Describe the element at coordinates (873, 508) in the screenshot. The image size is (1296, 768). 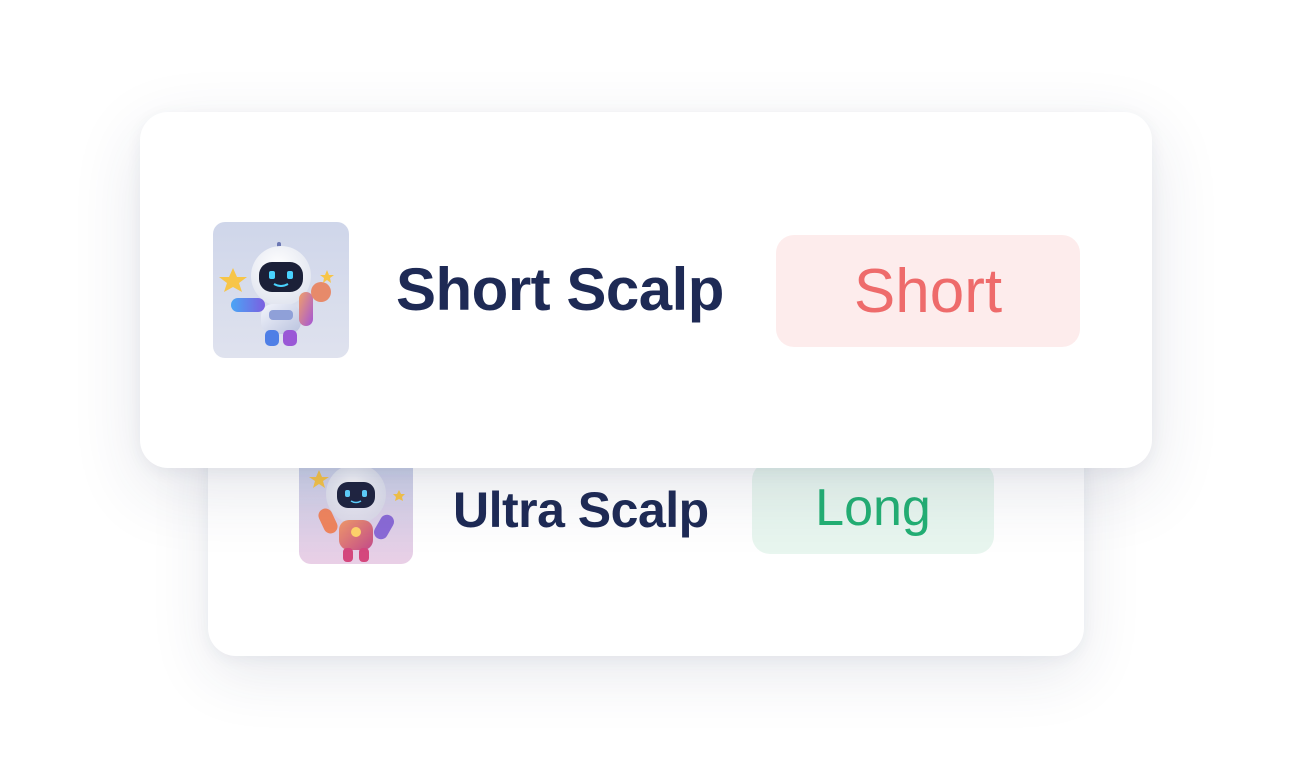
I see `direction-badge-long: Long` at that location.